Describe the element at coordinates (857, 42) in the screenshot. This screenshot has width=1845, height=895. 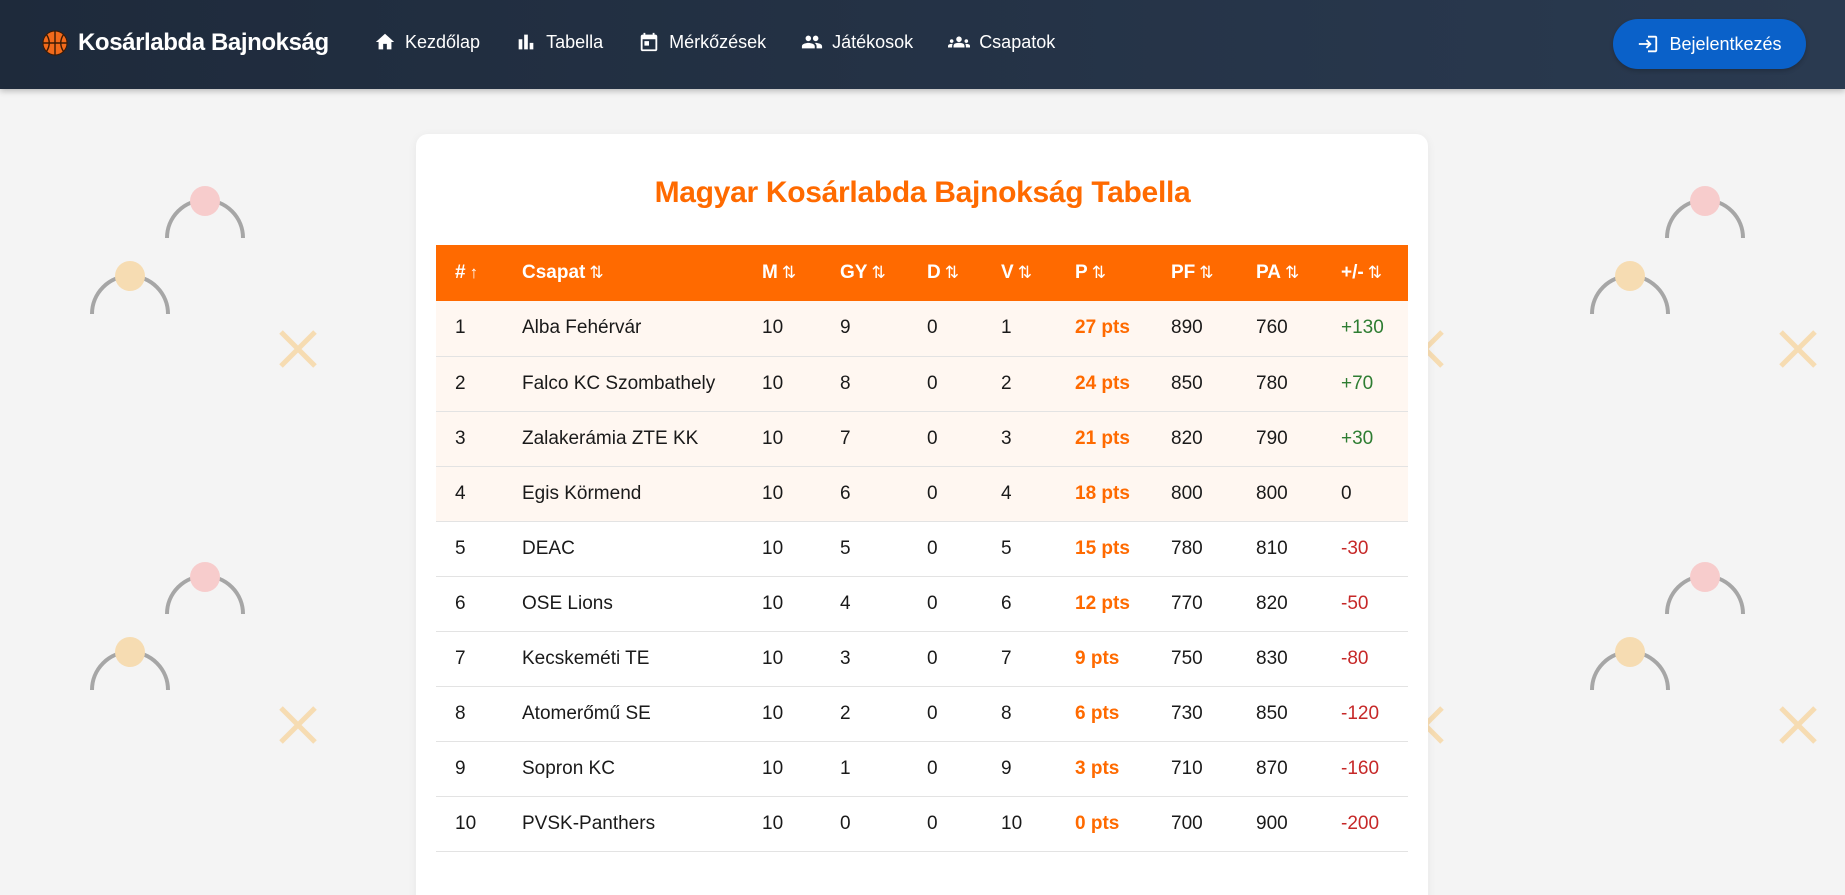
I see `nav-item-jatekosok: Játékosok` at that location.